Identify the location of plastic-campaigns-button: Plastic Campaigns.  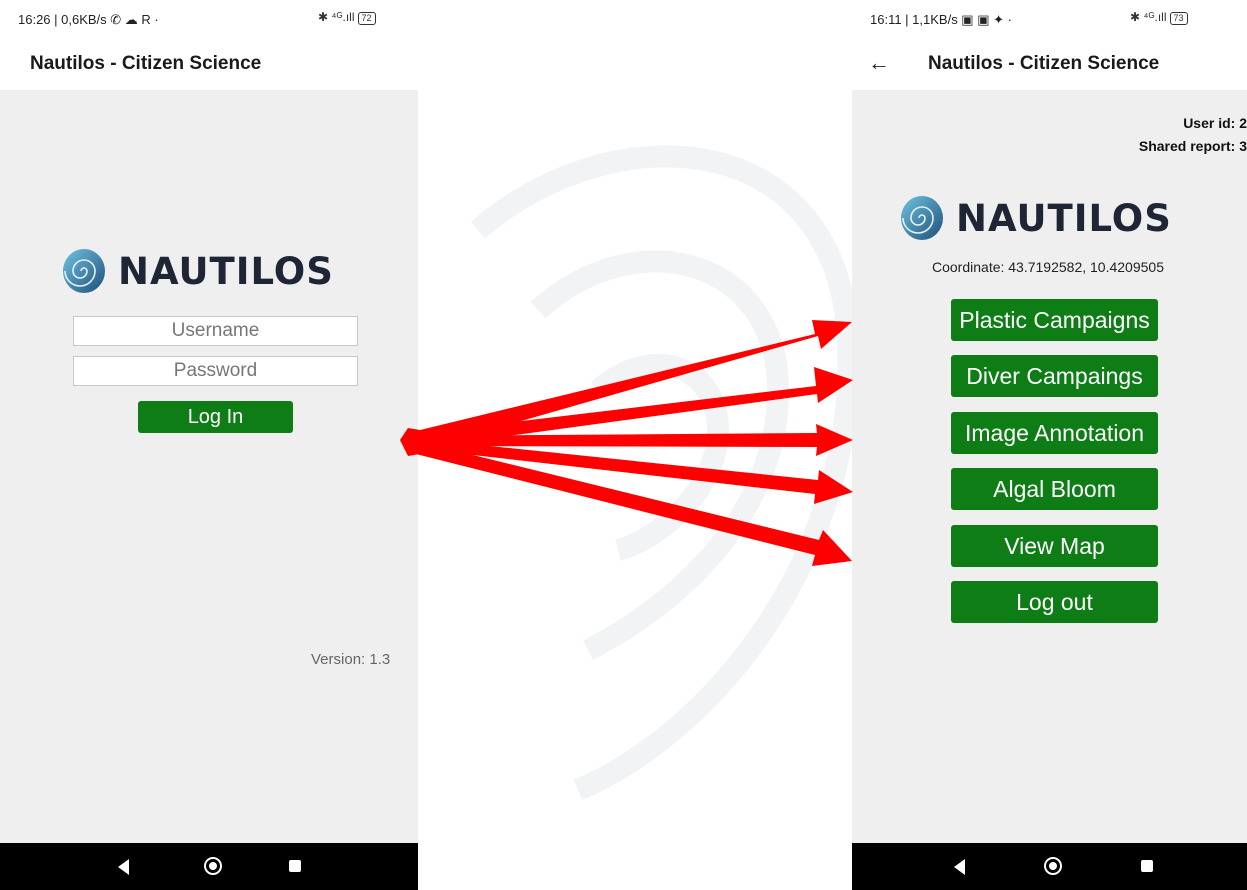
(1054, 320).